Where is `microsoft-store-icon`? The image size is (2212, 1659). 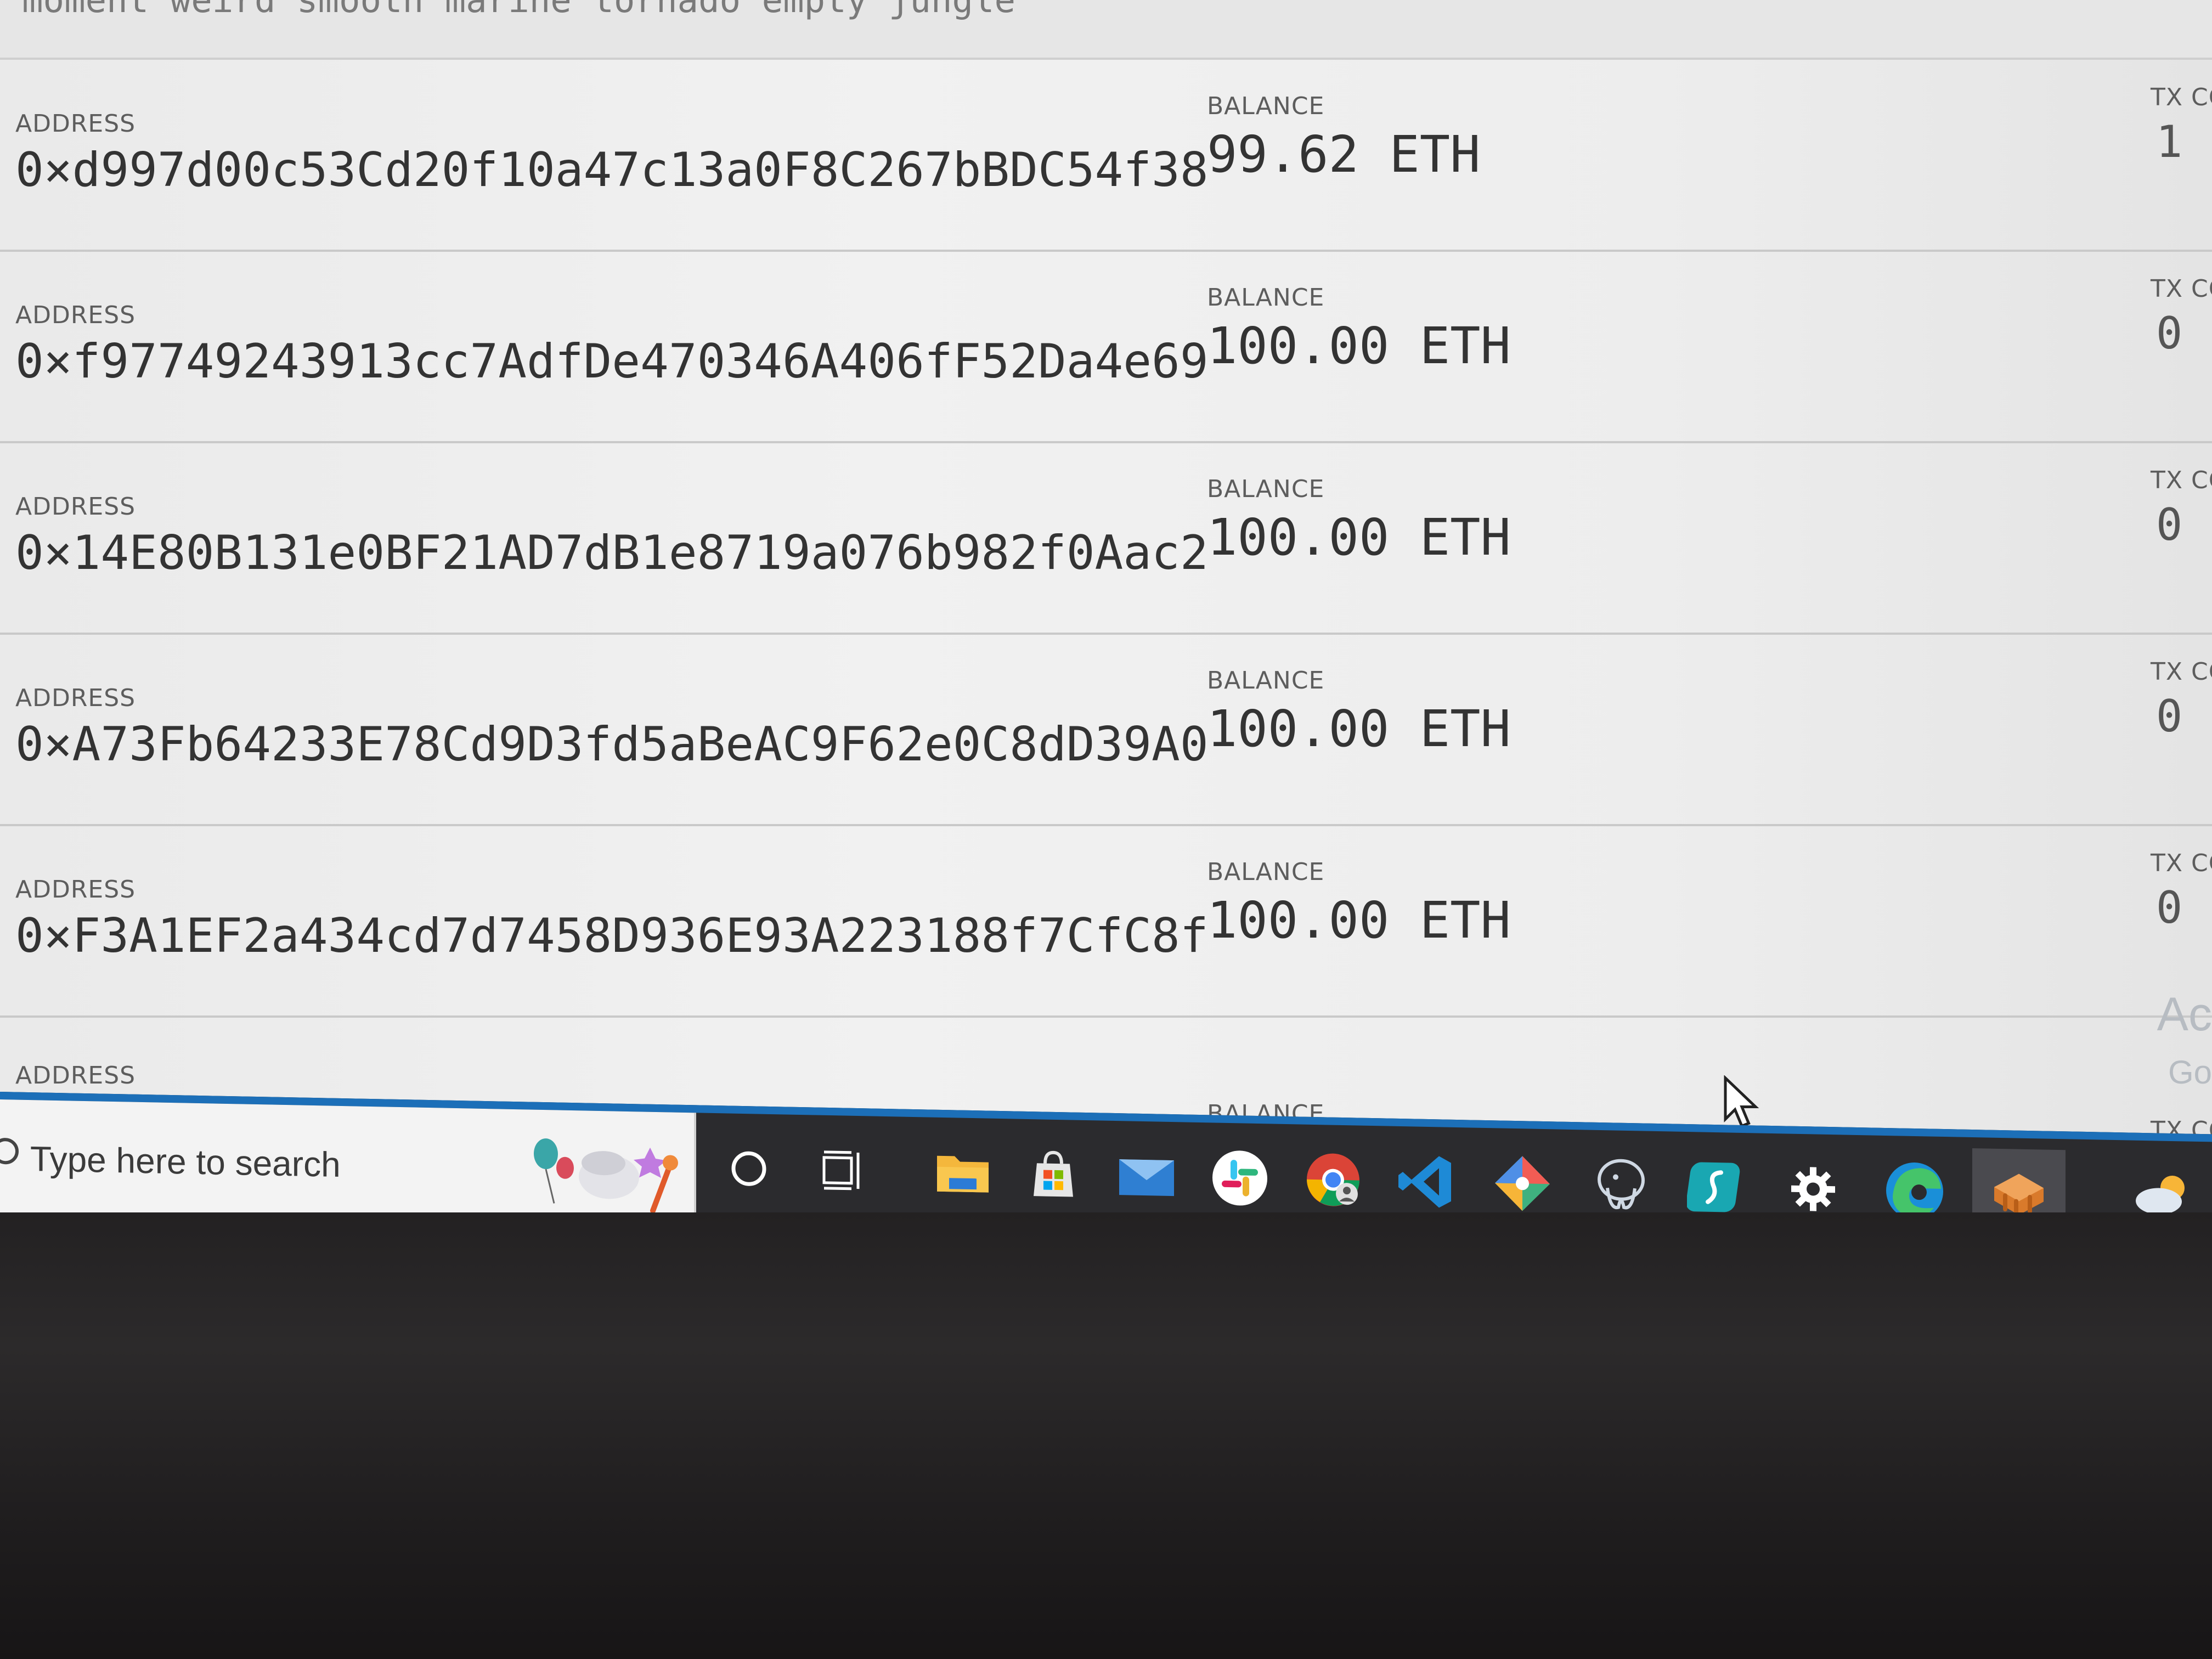
microsoft-store-icon is located at coordinates (1053, 1173).